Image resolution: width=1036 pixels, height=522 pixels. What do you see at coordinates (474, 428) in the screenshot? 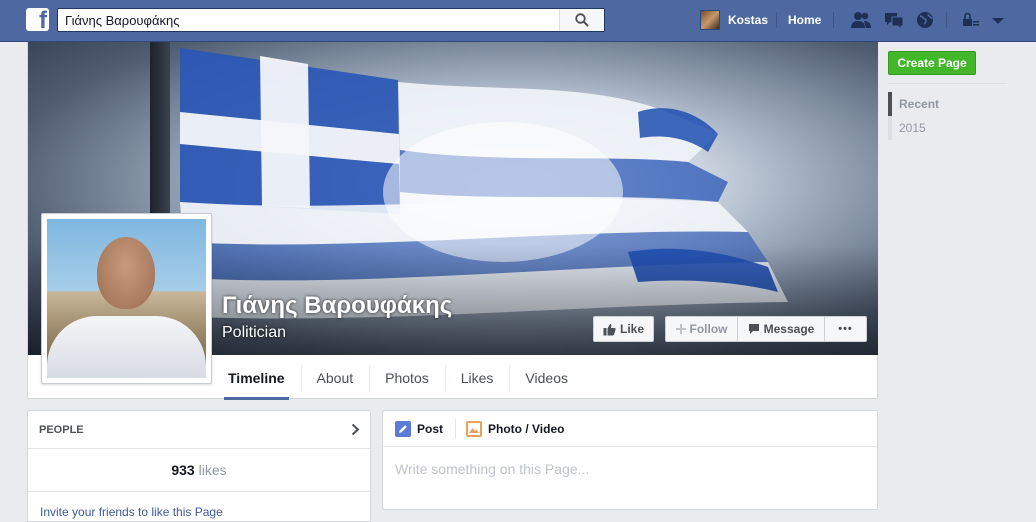
I see `photo-icon` at bounding box center [474, 428].